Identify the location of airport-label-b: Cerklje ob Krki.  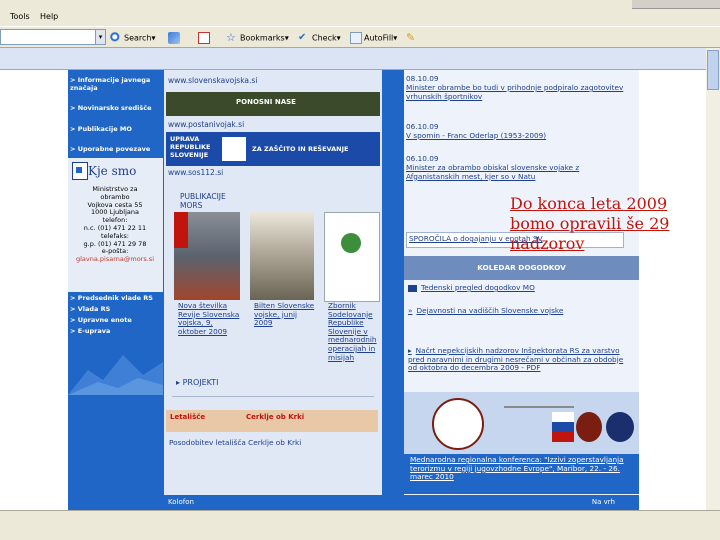
(275, 417).